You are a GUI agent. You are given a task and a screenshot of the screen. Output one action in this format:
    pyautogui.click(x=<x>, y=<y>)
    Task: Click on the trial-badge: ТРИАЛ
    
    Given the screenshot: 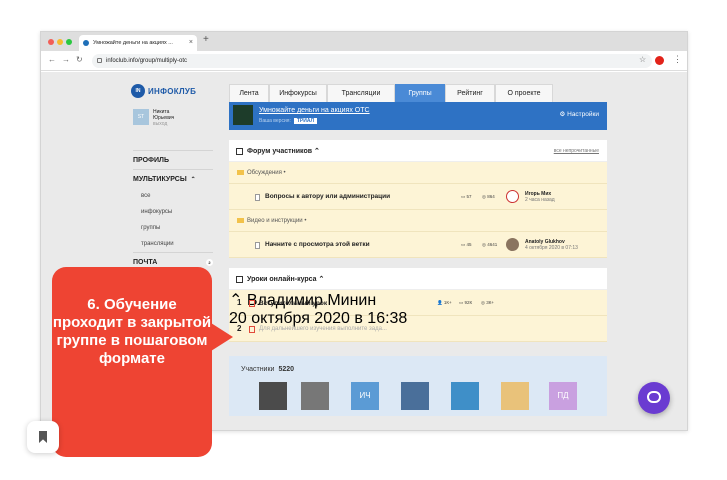 What is the action you would take?
    pyautogui.click(x=305, y=121)
    